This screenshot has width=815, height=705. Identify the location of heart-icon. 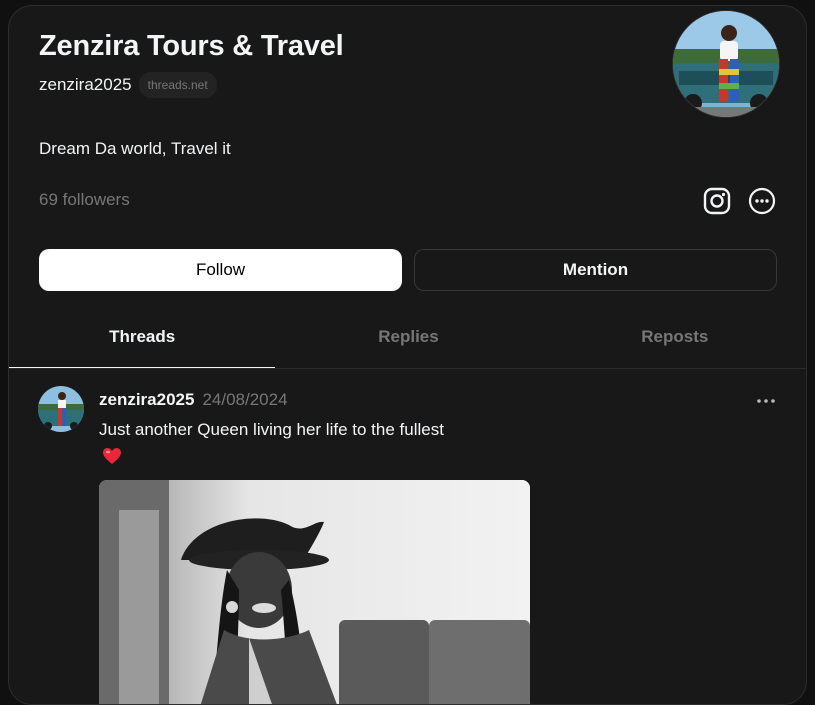
(112, 458).